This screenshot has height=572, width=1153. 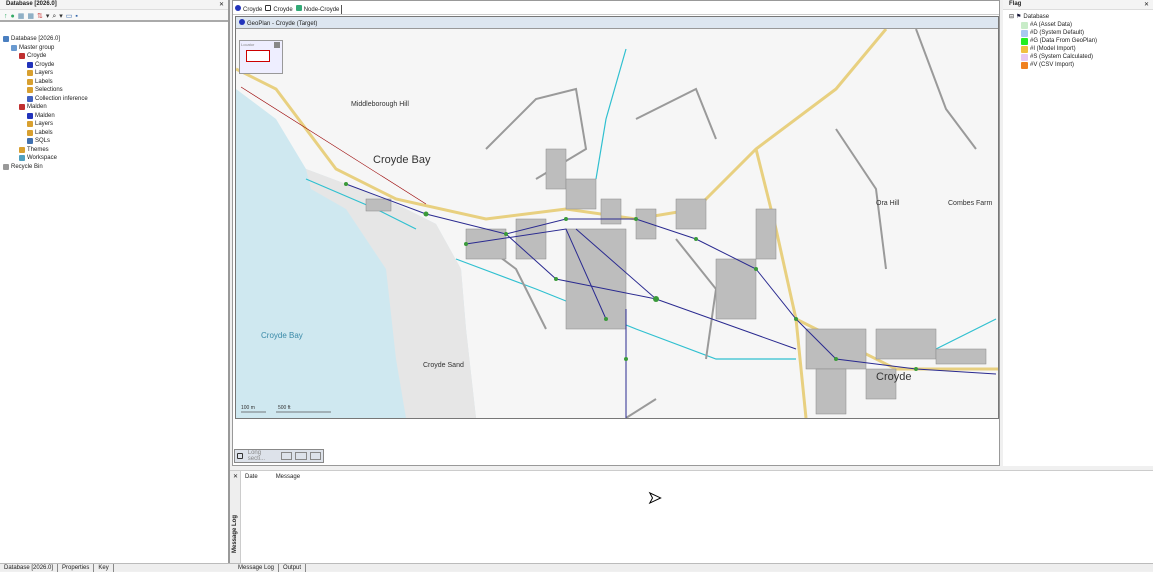 I want to click on geoplan-icon, so click(x=268, y=8).